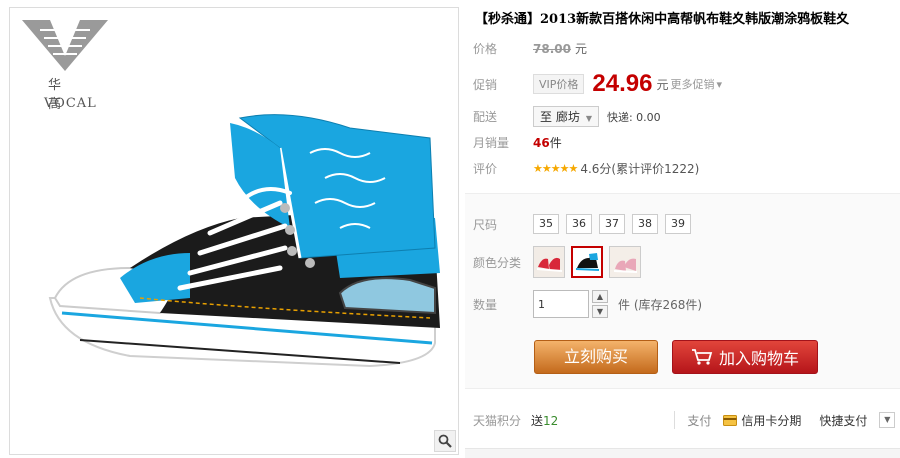 The height and width of the screenshot is (458, 900). What do you see at coordinates (65, 45) in the screenshot?
I see `vocal-logo-mark` at bounding box center [65, 45].